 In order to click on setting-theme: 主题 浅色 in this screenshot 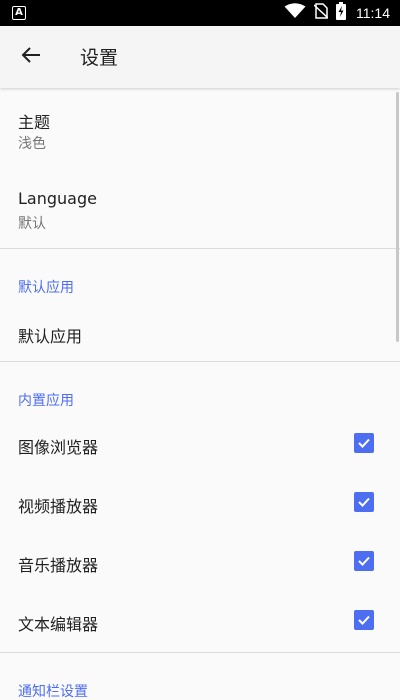, I will do `click(200, 128)`.